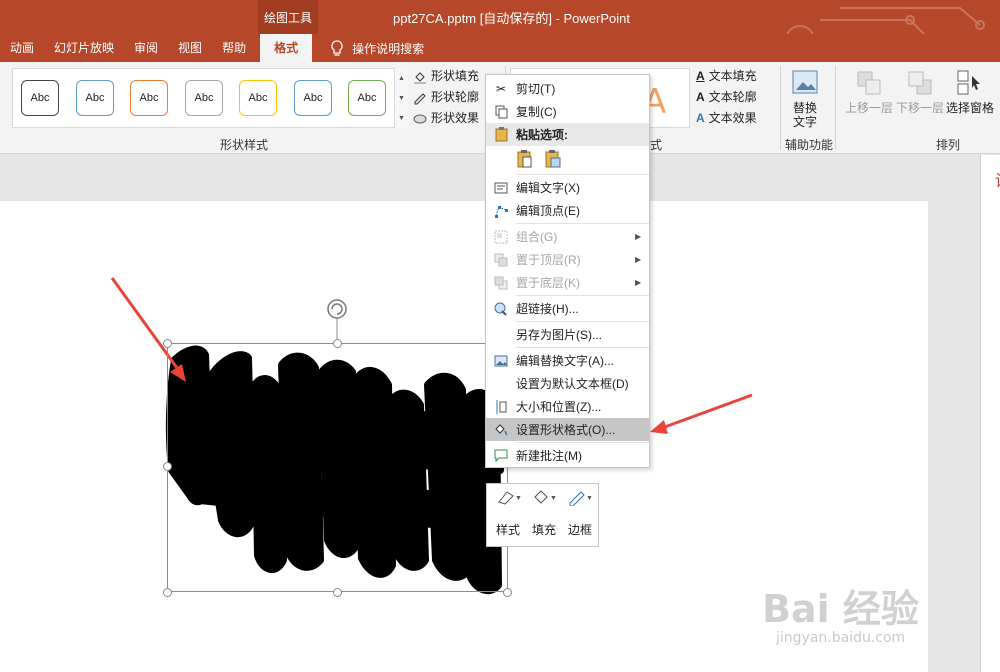 Image resolution: width=1000 pixels, height=672 pixels. What do you see at coordinates (388, 48) in the screenshot?
I see `tell-me-label: 操作说明搜索` at bounding box center [388, 48].